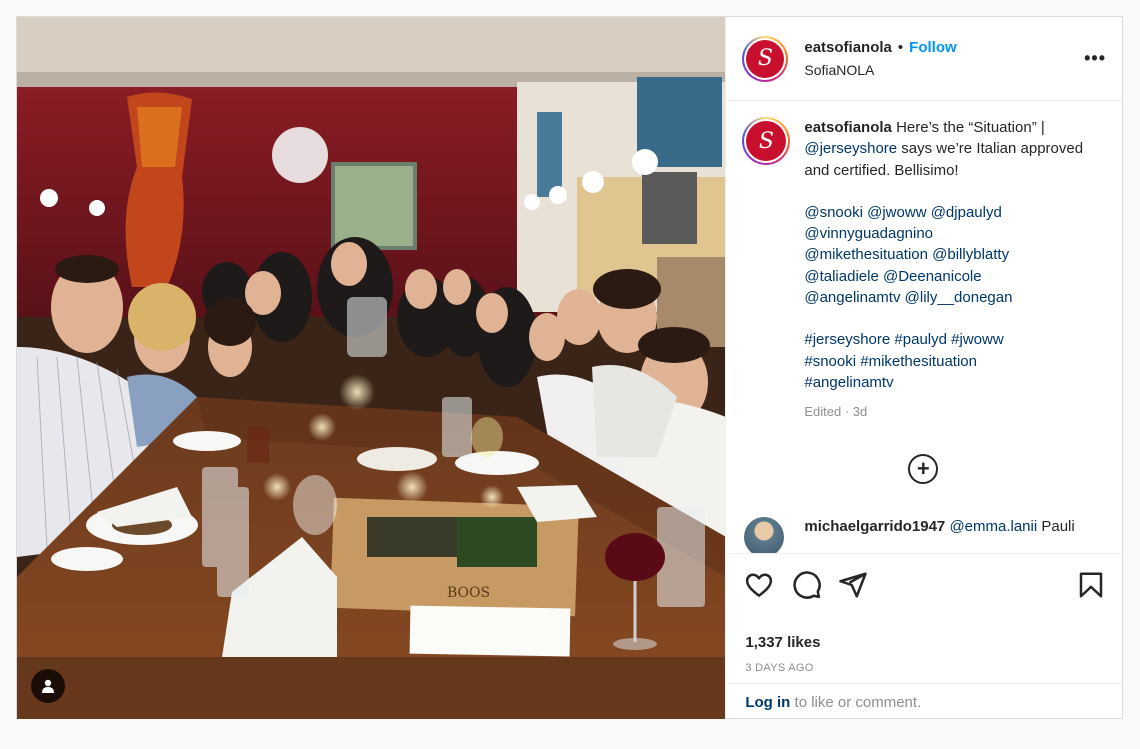 This screenshot has height=749, width=1140. I want to click on mention-link: @jerseyshore, so click(850, 148).